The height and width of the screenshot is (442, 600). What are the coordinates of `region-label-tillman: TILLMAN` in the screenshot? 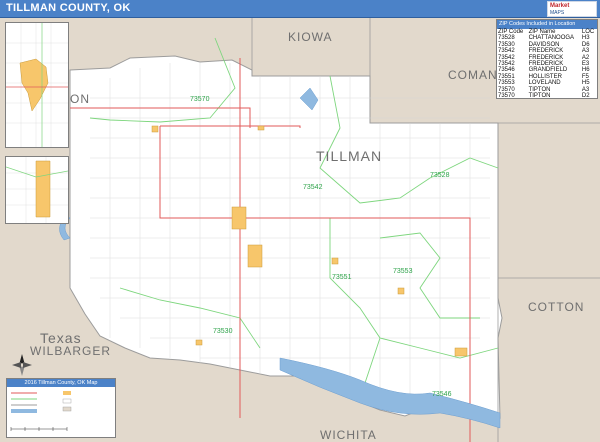 It's located at (349, 156).